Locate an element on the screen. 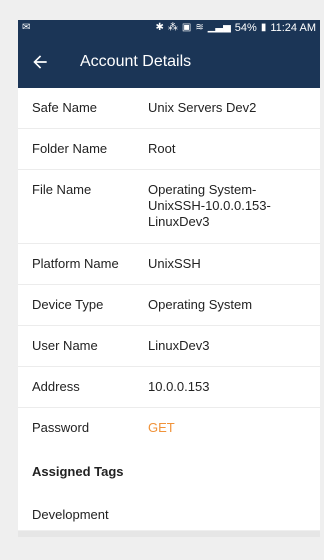 The width and height of the screenshot is (324, 560). detail-value: Root is located at coordinates (162, 148).